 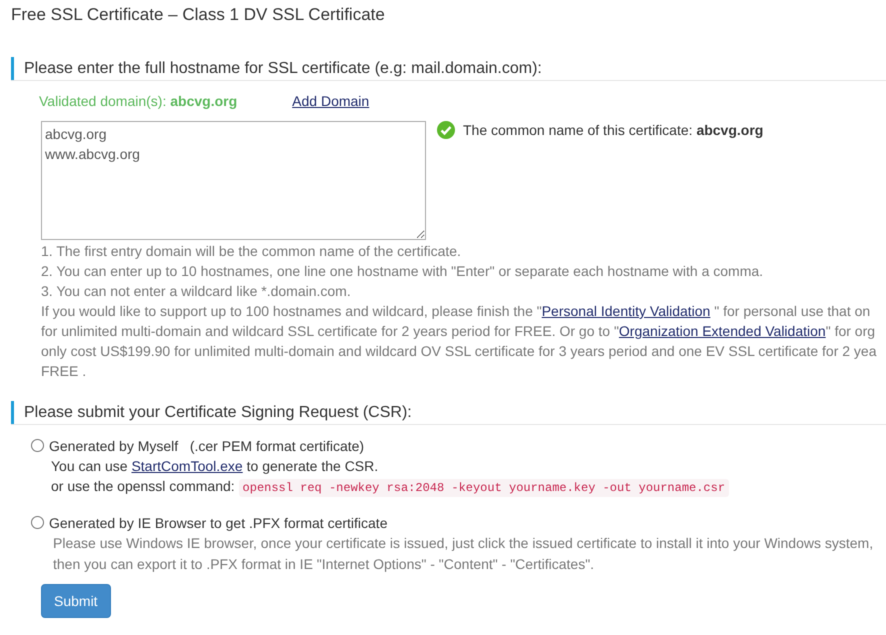 What do you see at coordinates (218, 523) in the screenshot?
I see `option-label: Generated by IE Browser to get .PFX format certificate` at bounding box center [218, 523].